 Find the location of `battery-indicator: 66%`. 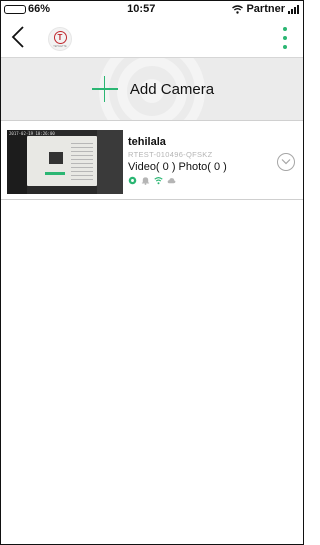

battery-indicator: 66% is located at coordinates (25, 9).